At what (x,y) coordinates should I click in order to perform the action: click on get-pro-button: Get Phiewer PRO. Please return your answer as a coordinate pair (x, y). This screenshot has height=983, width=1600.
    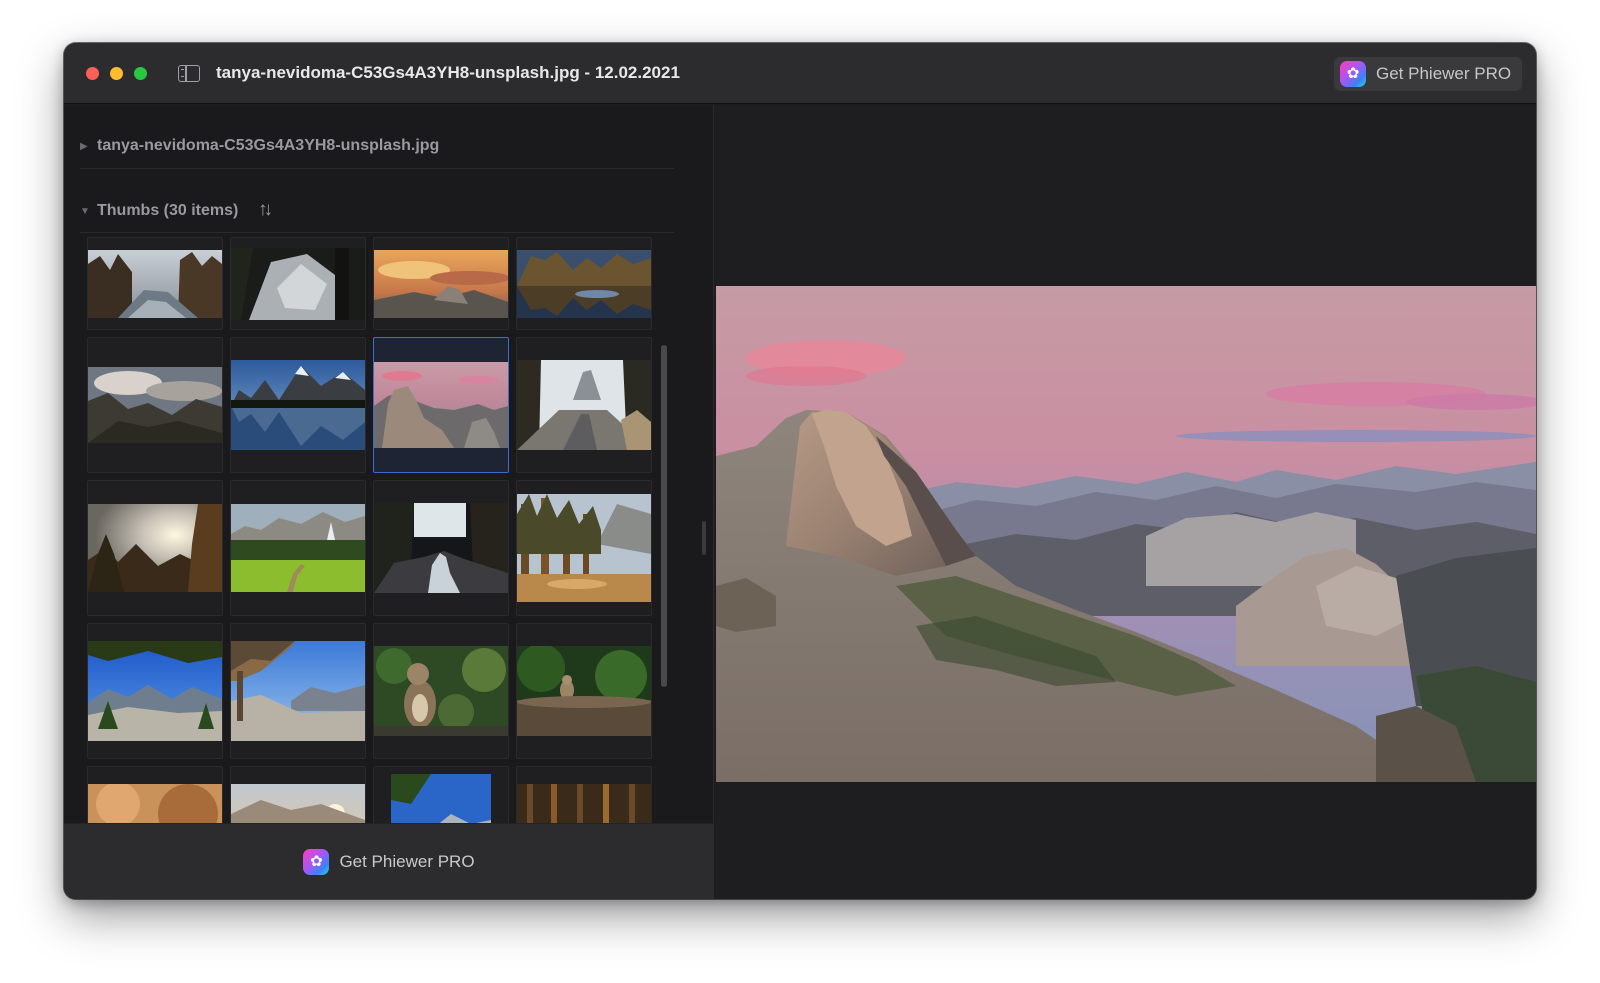
    Looking at the image, I should click on (1428, 74).